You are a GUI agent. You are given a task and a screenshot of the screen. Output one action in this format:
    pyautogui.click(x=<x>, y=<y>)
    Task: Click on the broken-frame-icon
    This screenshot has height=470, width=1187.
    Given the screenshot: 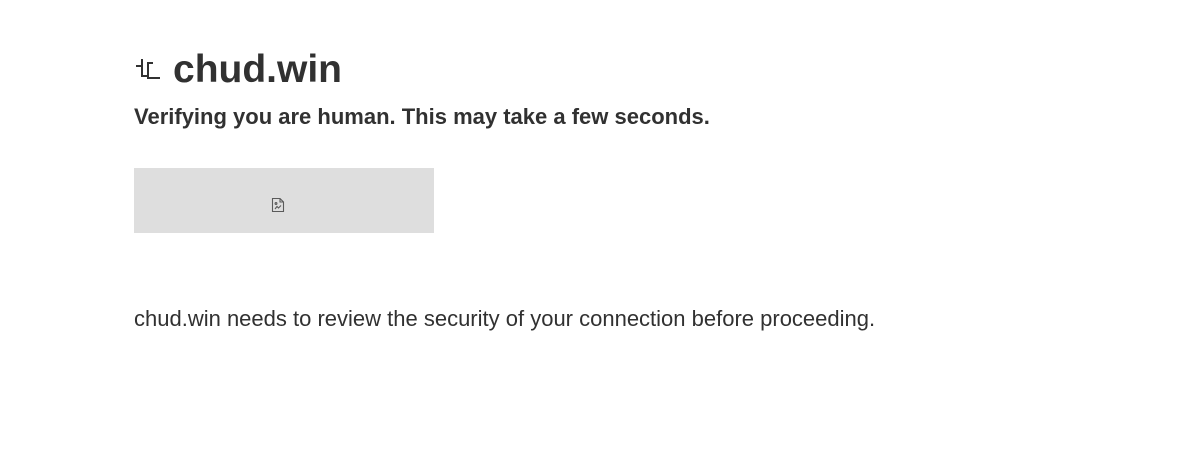 What is the action you would take?
    pyautogui.click(x=278, y=205)
    